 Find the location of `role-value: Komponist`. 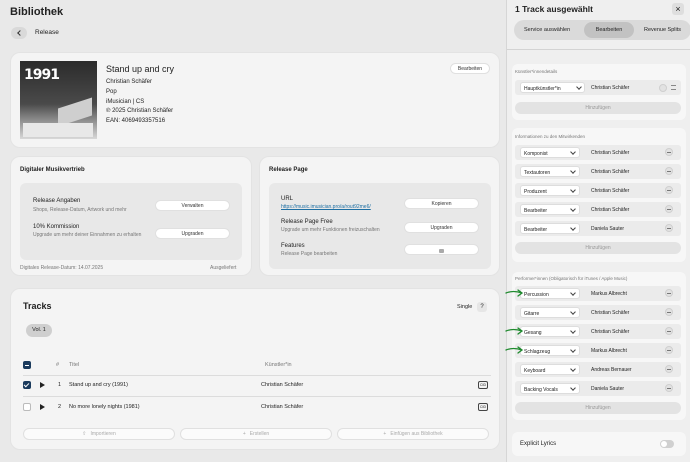

role-value: Komponist is located at coordinates (536, 154).